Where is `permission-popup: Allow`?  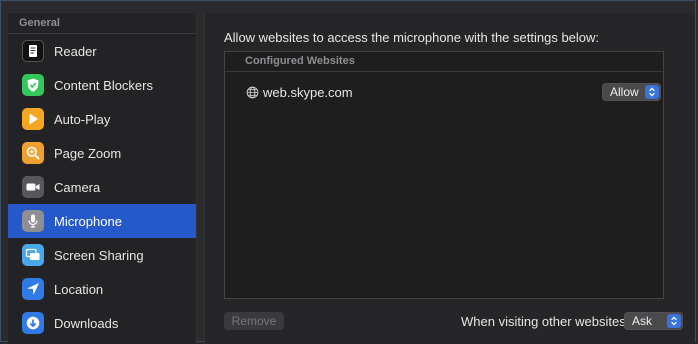 permission-popup: Allow is located at coordinates (631, 92).